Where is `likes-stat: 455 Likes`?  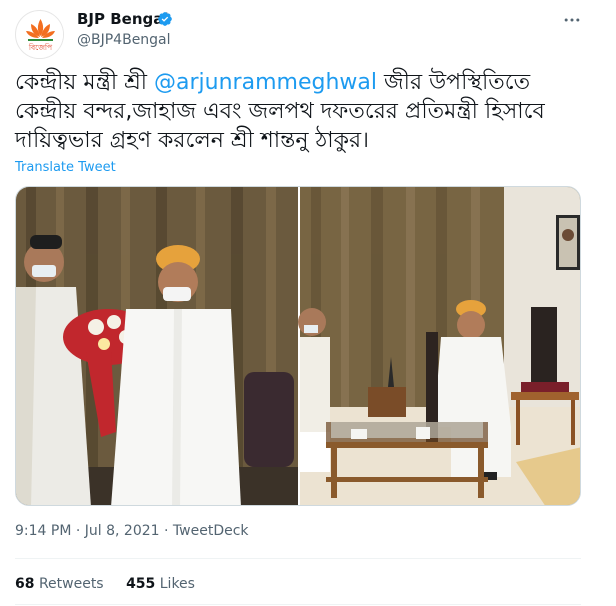
likes-stat: 455 Likes is located at coordinates (160, 584).